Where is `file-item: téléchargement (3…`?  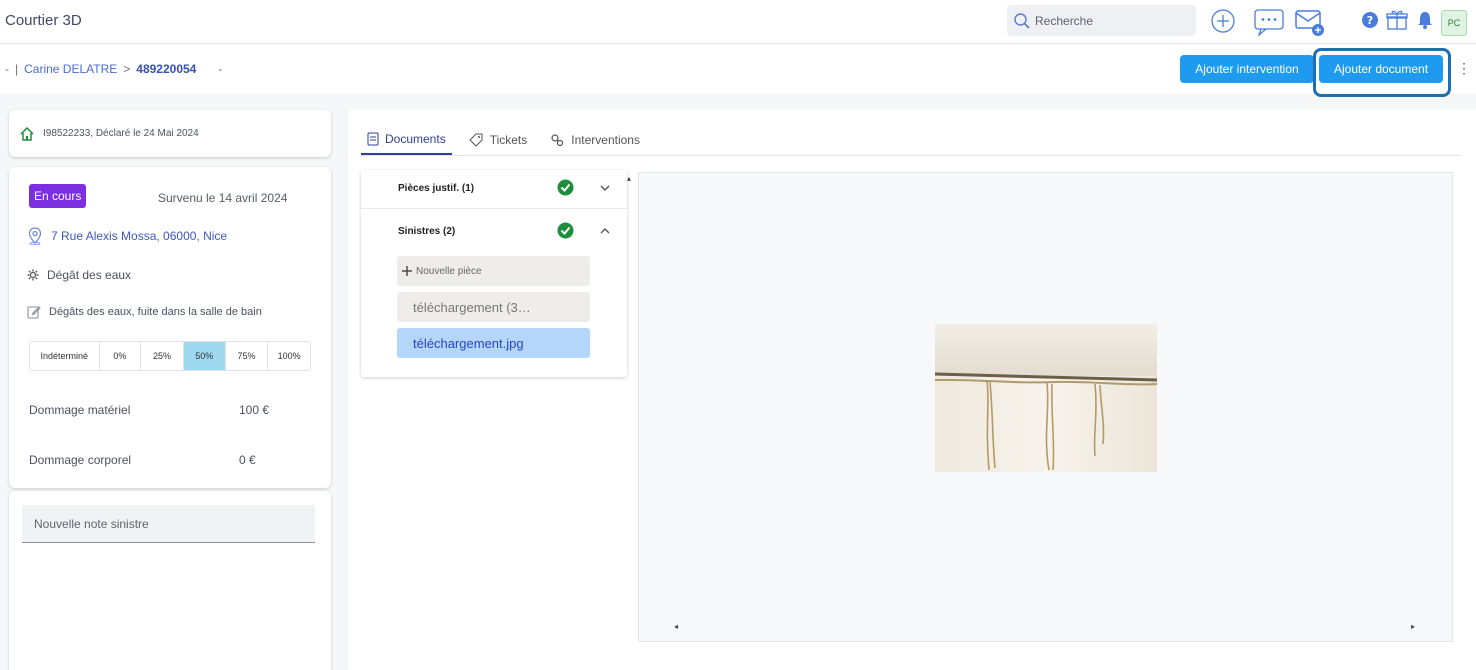 file-item: téléchargement (3… is located at coordinates (493, 307).